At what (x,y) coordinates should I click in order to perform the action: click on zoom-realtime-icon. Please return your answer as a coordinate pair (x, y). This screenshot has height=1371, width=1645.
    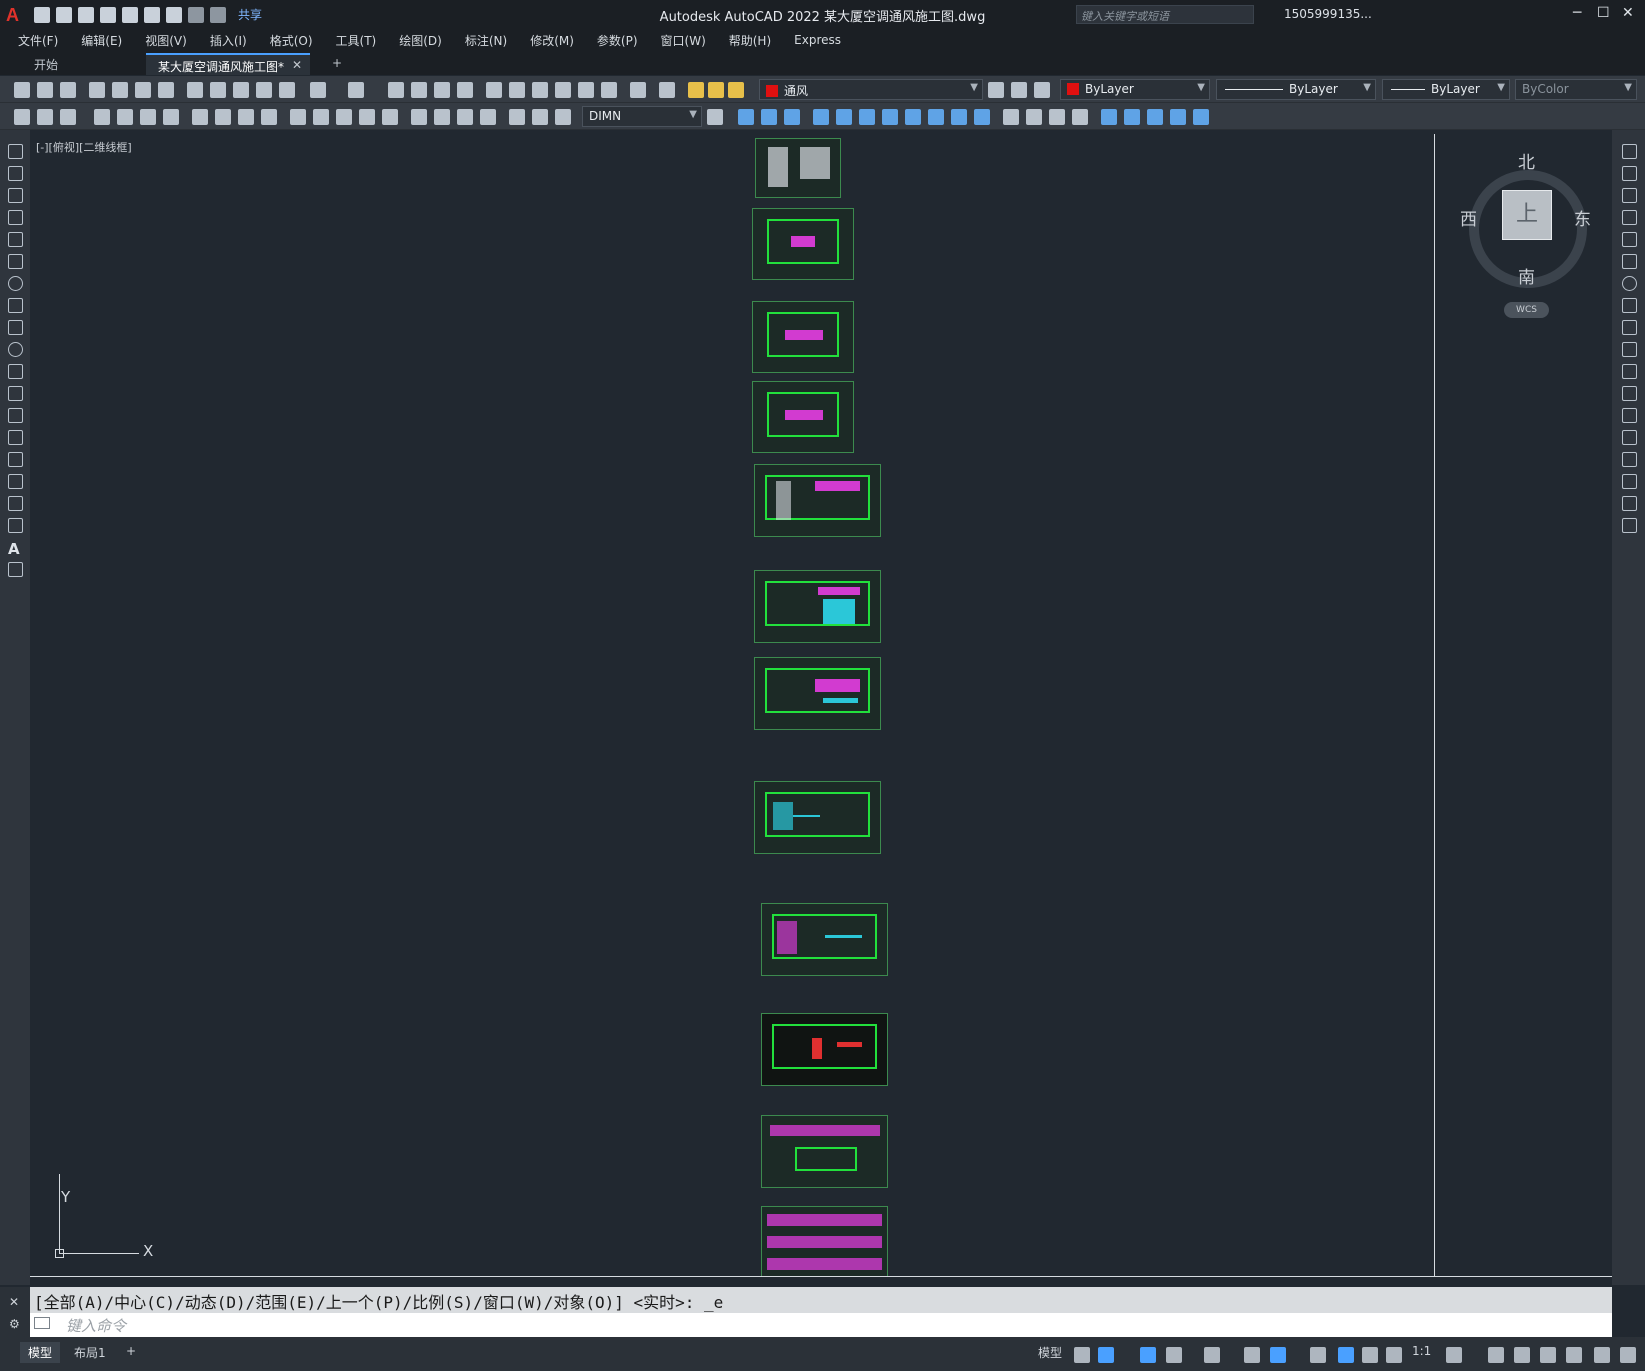
    Looking at the image, I should click on (419, 90).